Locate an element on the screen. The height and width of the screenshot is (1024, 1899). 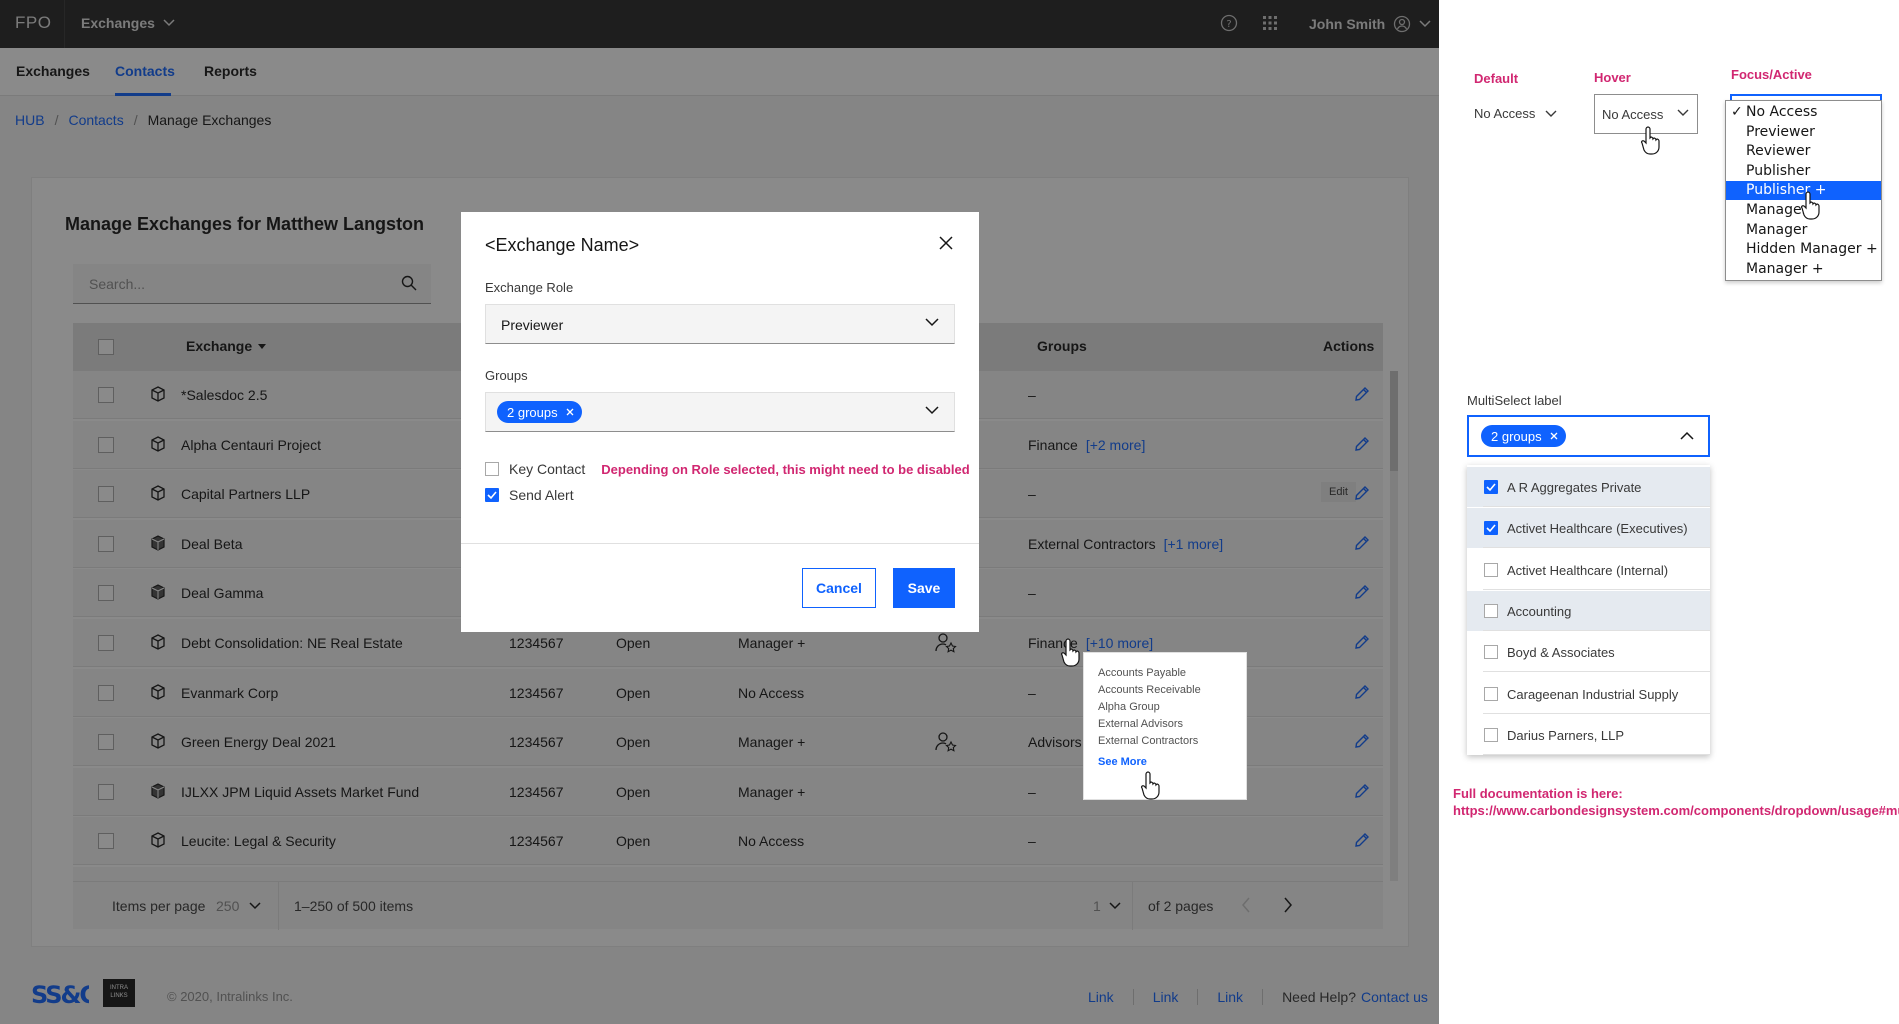
spec-hover-label: Hover is located at coordinates (1612, 77).